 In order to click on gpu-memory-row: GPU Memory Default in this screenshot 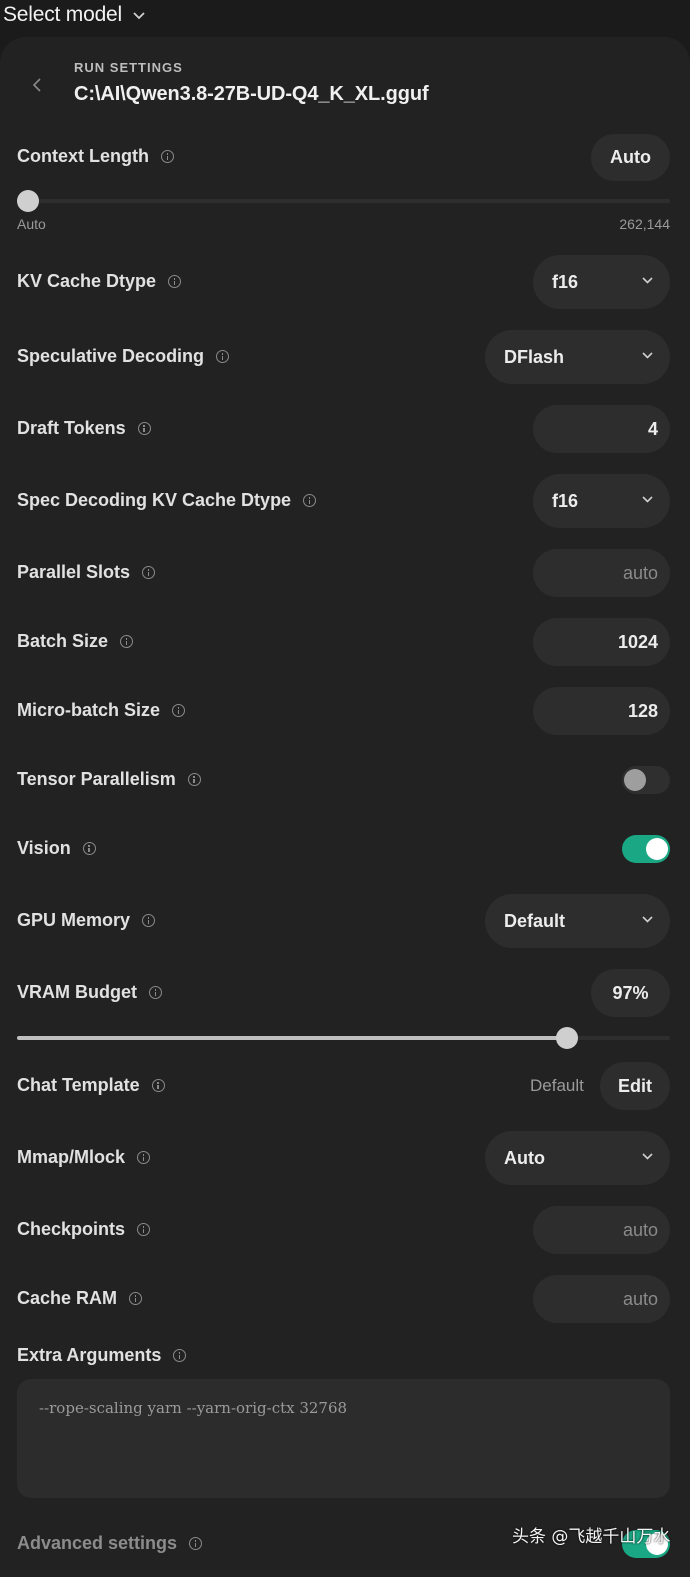, I will do `click(345, 921)`.